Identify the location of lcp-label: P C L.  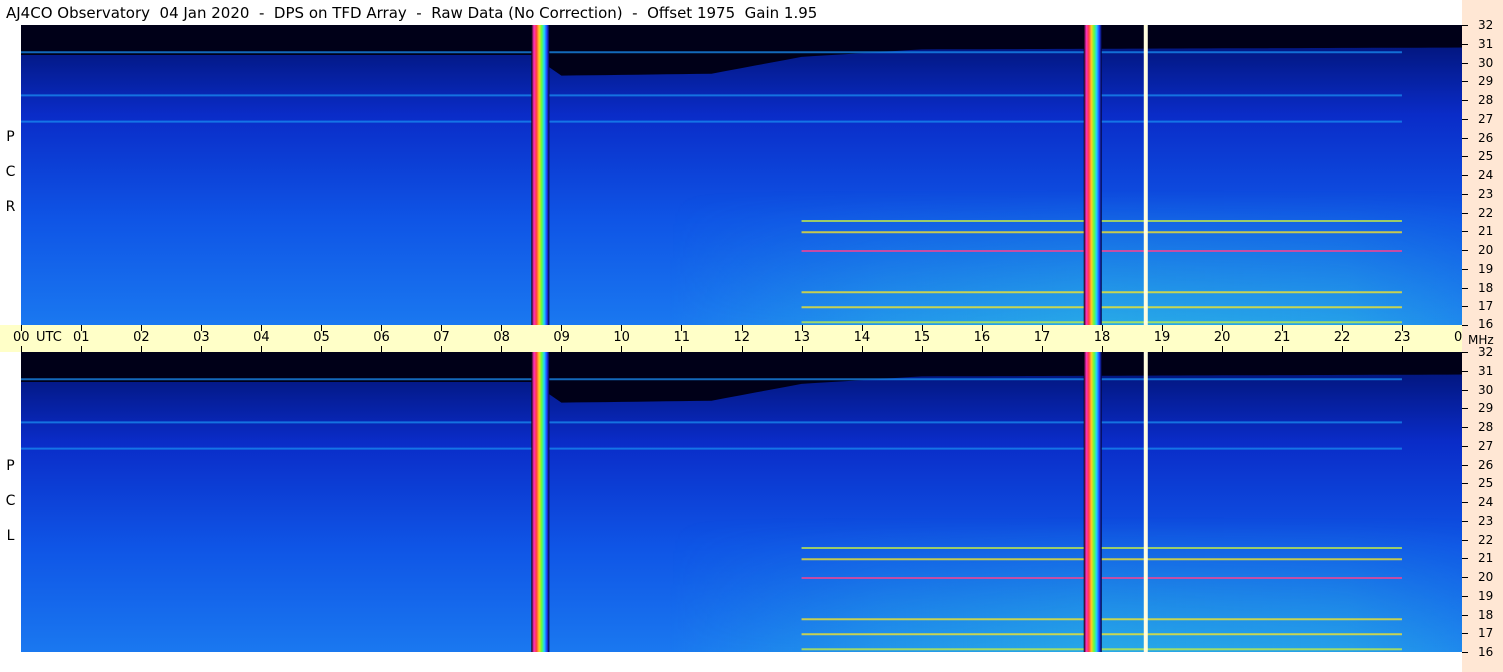
(10, 501).